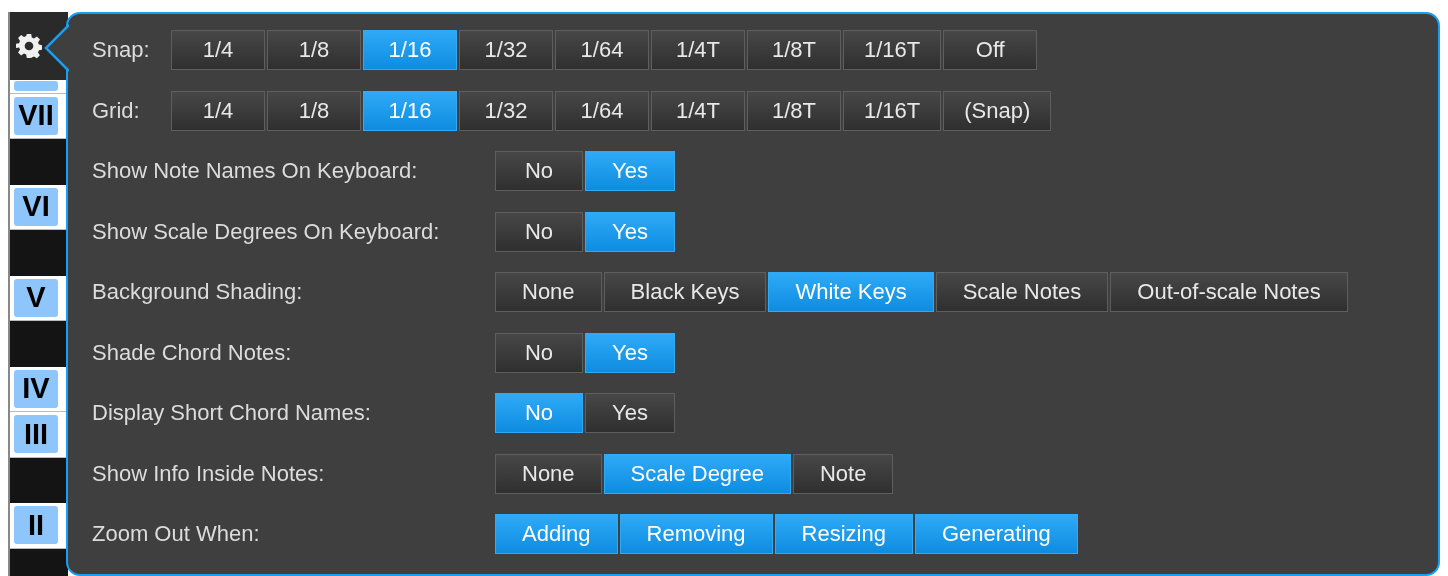  I want to click on scale-degree-label: II, so click(36, 525).